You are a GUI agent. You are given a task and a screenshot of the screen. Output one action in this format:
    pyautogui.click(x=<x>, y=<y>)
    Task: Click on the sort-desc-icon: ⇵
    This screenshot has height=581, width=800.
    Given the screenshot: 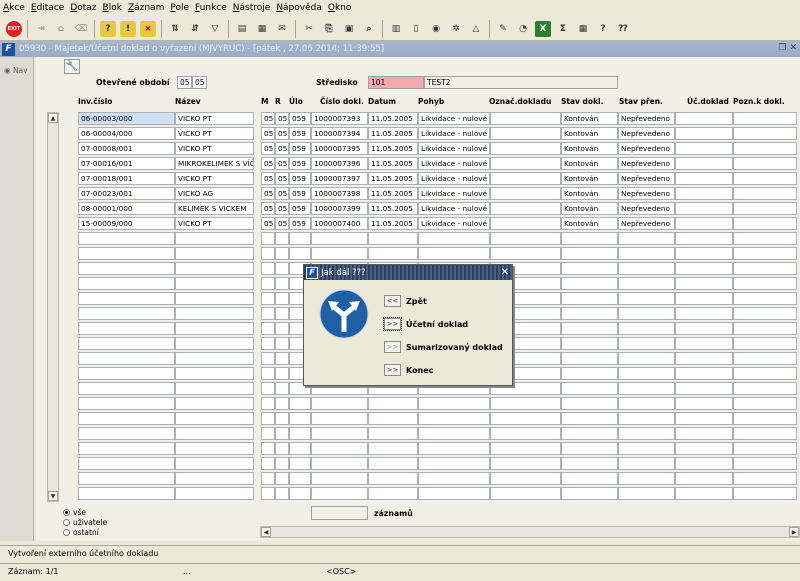 What is the action you would take?
    pyautogui.click(x=195, y=29)
    